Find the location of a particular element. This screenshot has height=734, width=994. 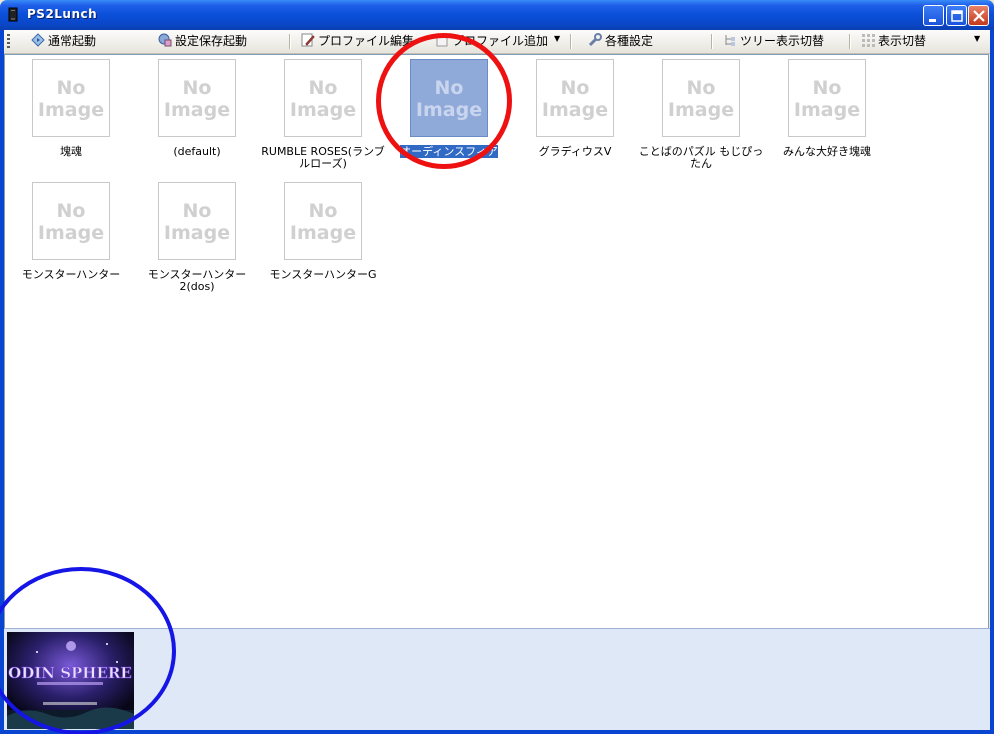

profile-item-label: みんな大好き塊魂 is located at coordinates (827, 152).